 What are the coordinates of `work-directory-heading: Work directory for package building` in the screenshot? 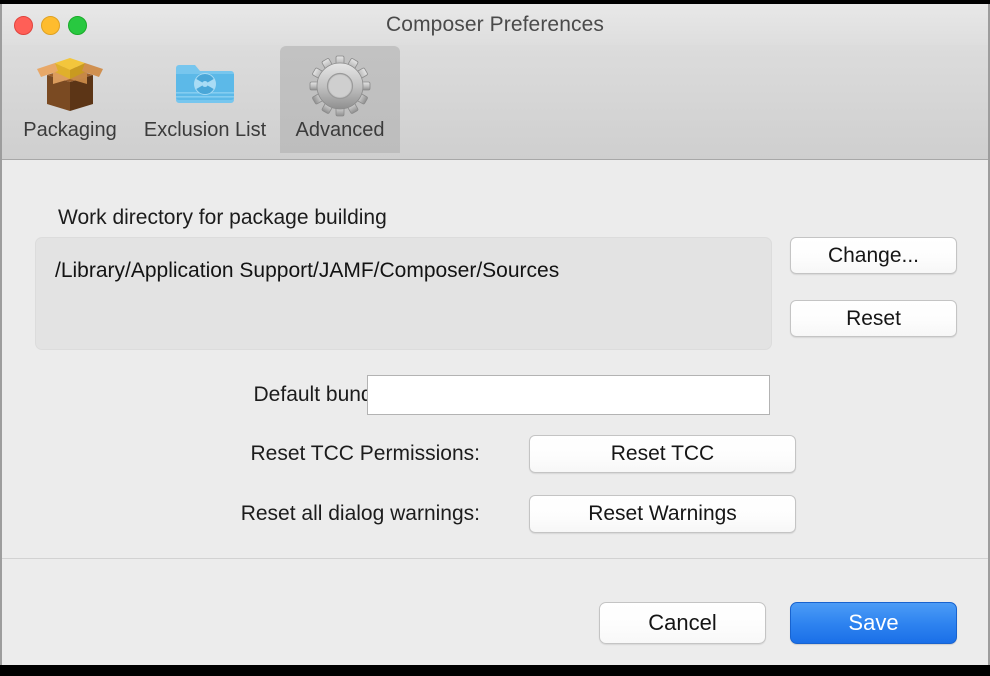 It's located at (222, 217).